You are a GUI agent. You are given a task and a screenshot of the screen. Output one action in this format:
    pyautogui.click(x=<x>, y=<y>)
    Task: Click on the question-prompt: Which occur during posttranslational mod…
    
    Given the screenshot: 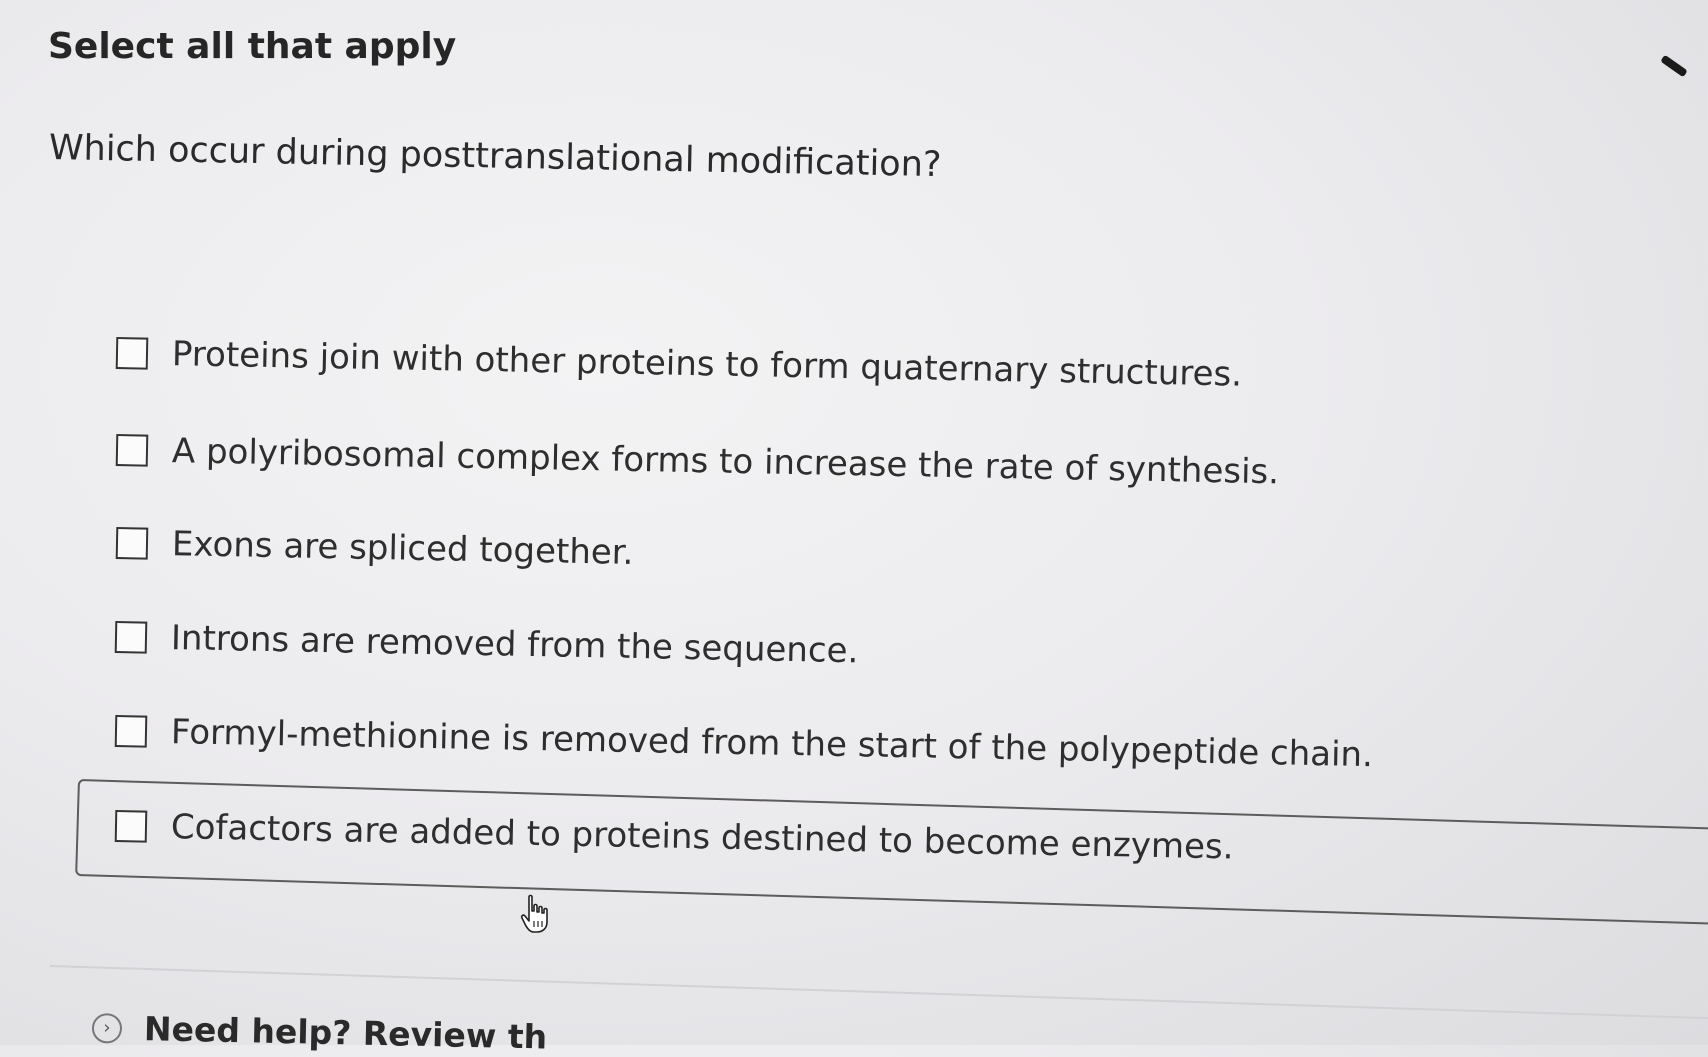 What is the action you would take?
    pyautogui.click(x=495, y=157)
    